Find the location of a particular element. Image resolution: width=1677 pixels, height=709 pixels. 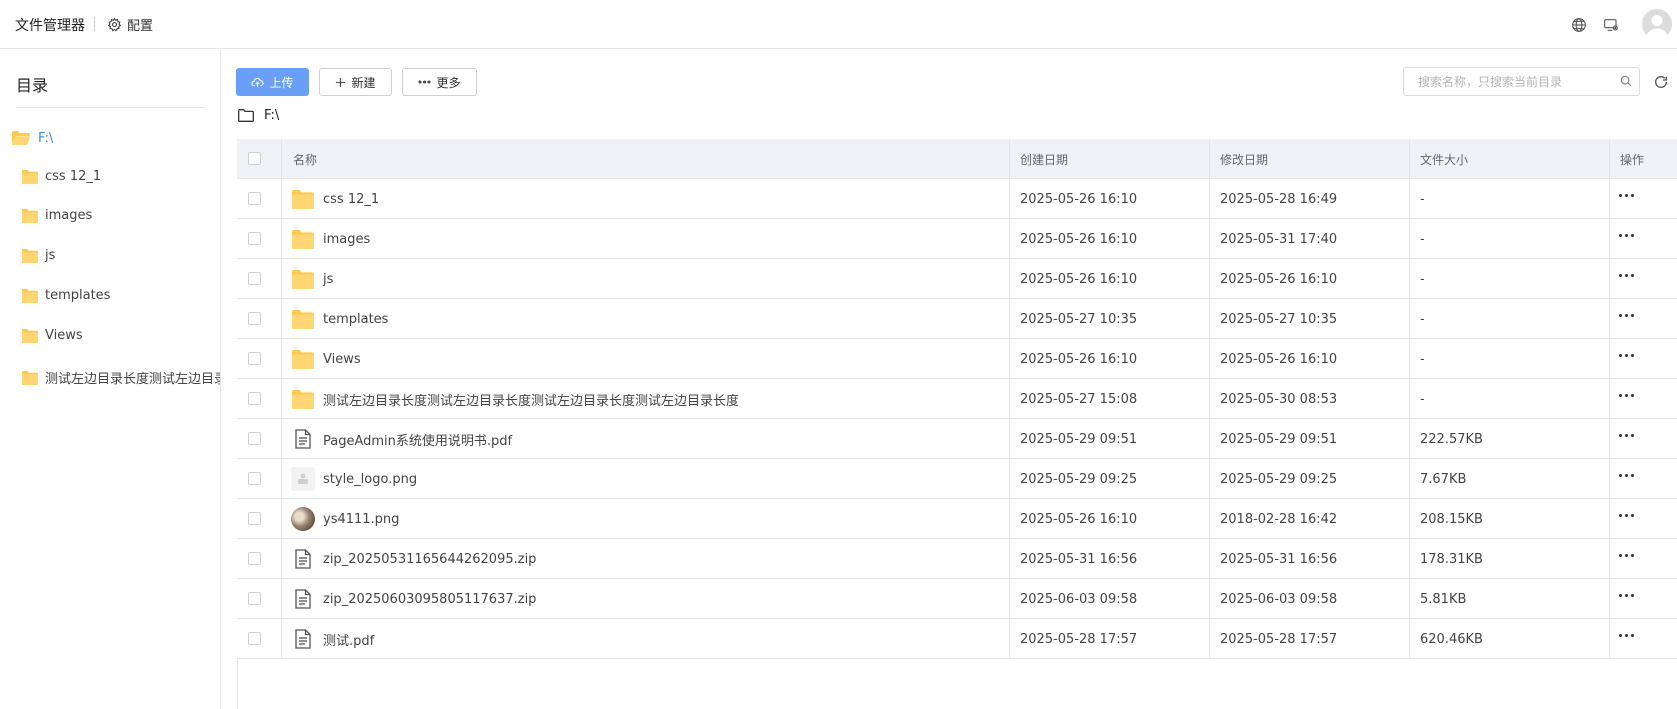

table-row: js 2025-05-26 16:10 2025-05-26 16:10 - is located at coordinates (957, 279).